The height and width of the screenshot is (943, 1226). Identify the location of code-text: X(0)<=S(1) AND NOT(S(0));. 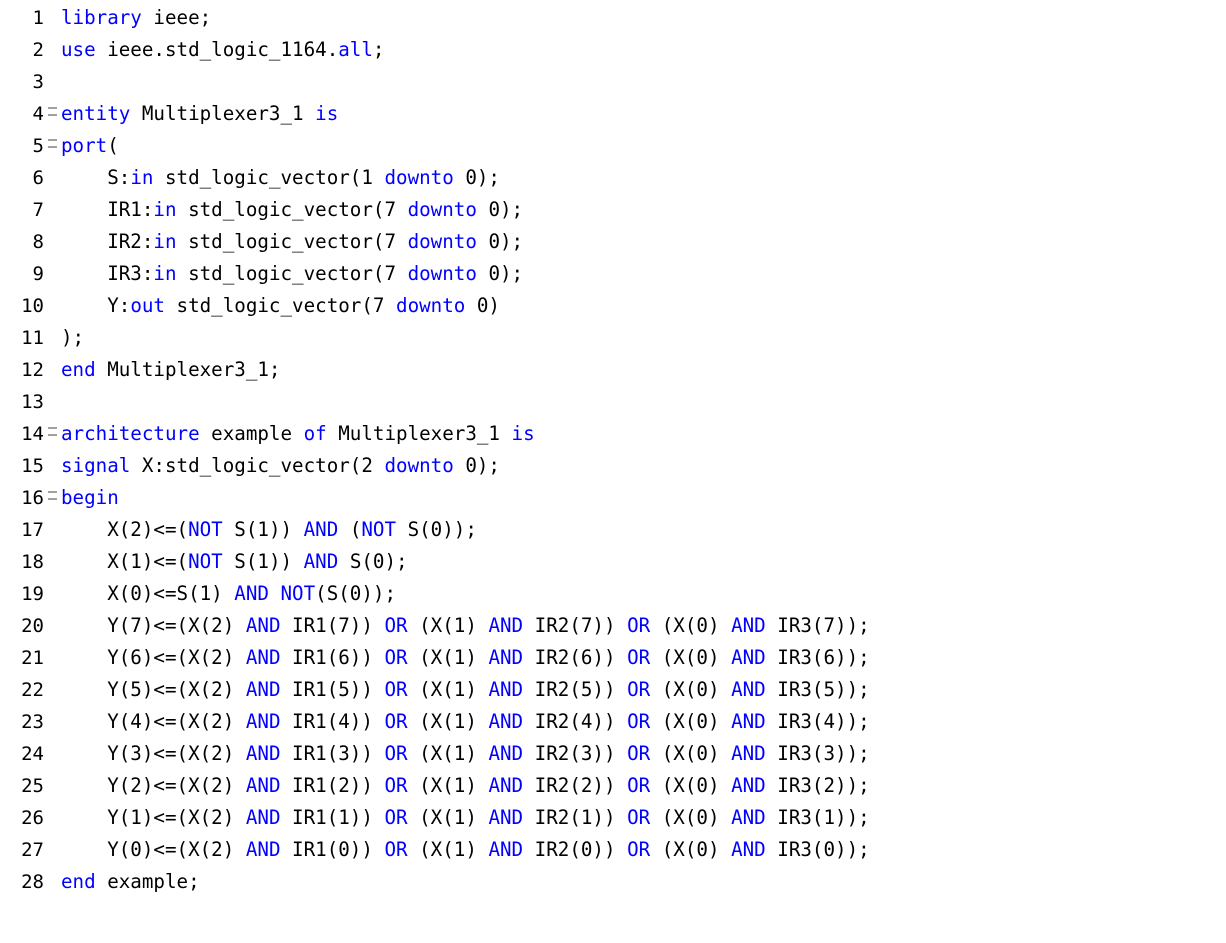
(228, 594).